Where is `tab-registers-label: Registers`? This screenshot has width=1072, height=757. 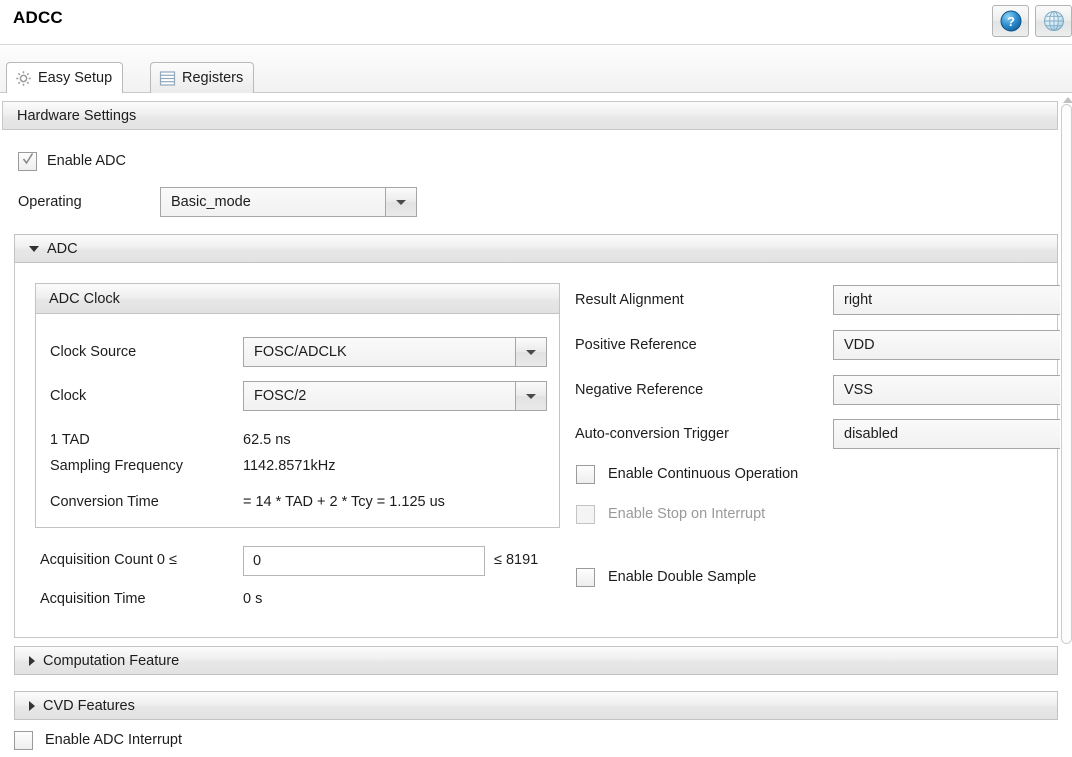
tab-registers-label: Registers is located at coordinates (213, 78).